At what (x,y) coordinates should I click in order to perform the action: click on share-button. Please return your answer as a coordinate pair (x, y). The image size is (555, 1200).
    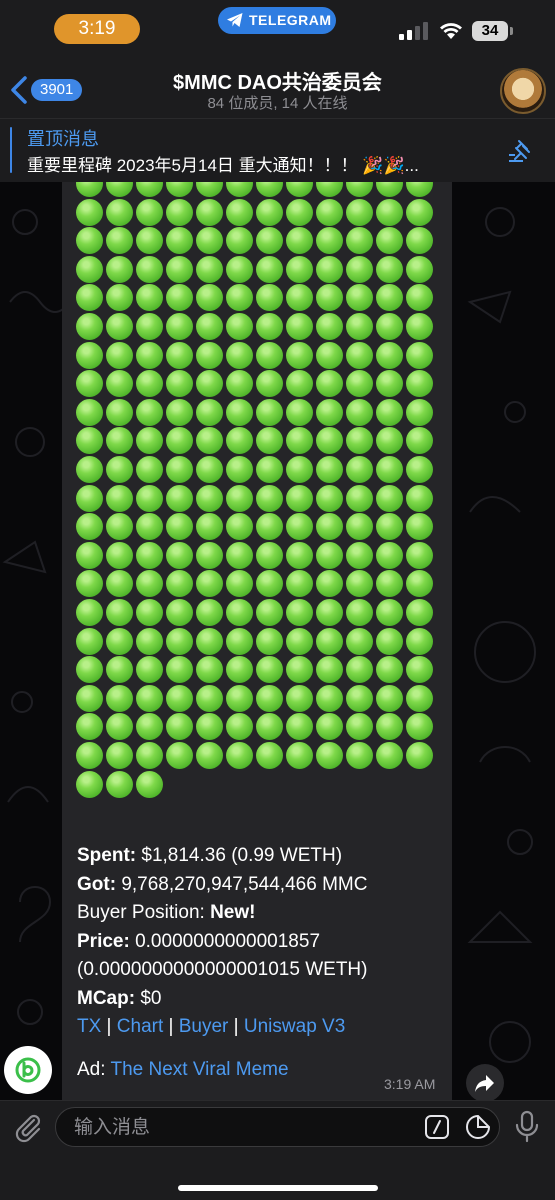
    Looking at the image, I should click on (485, 1082).